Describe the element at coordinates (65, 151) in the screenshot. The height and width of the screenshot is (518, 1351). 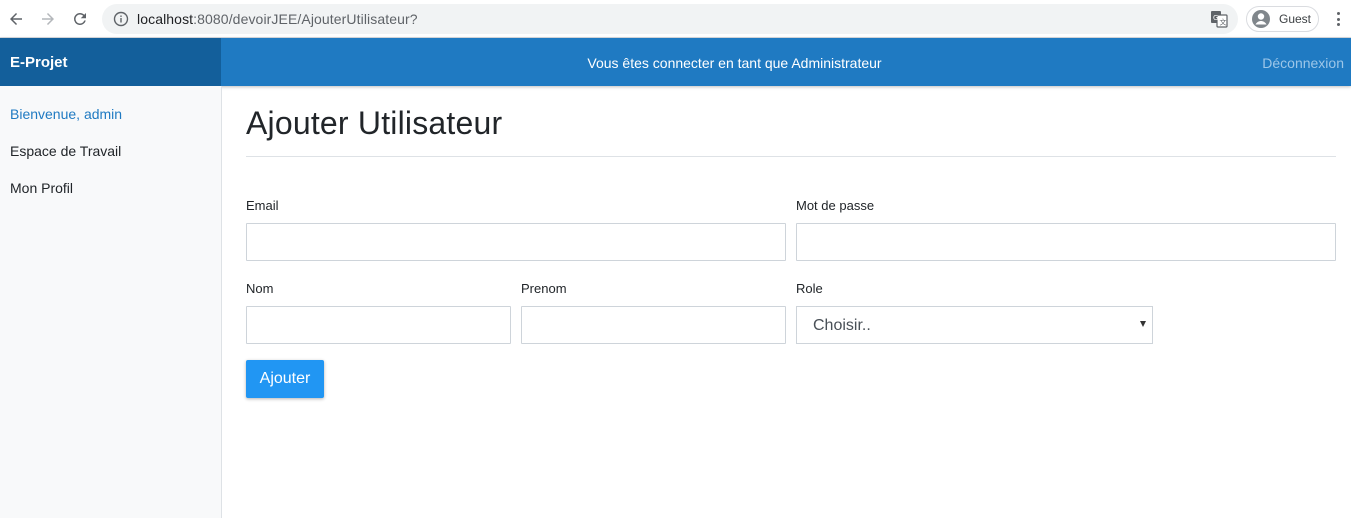
I see `sidebar-item-workspace: Espace de Travail` at that location.